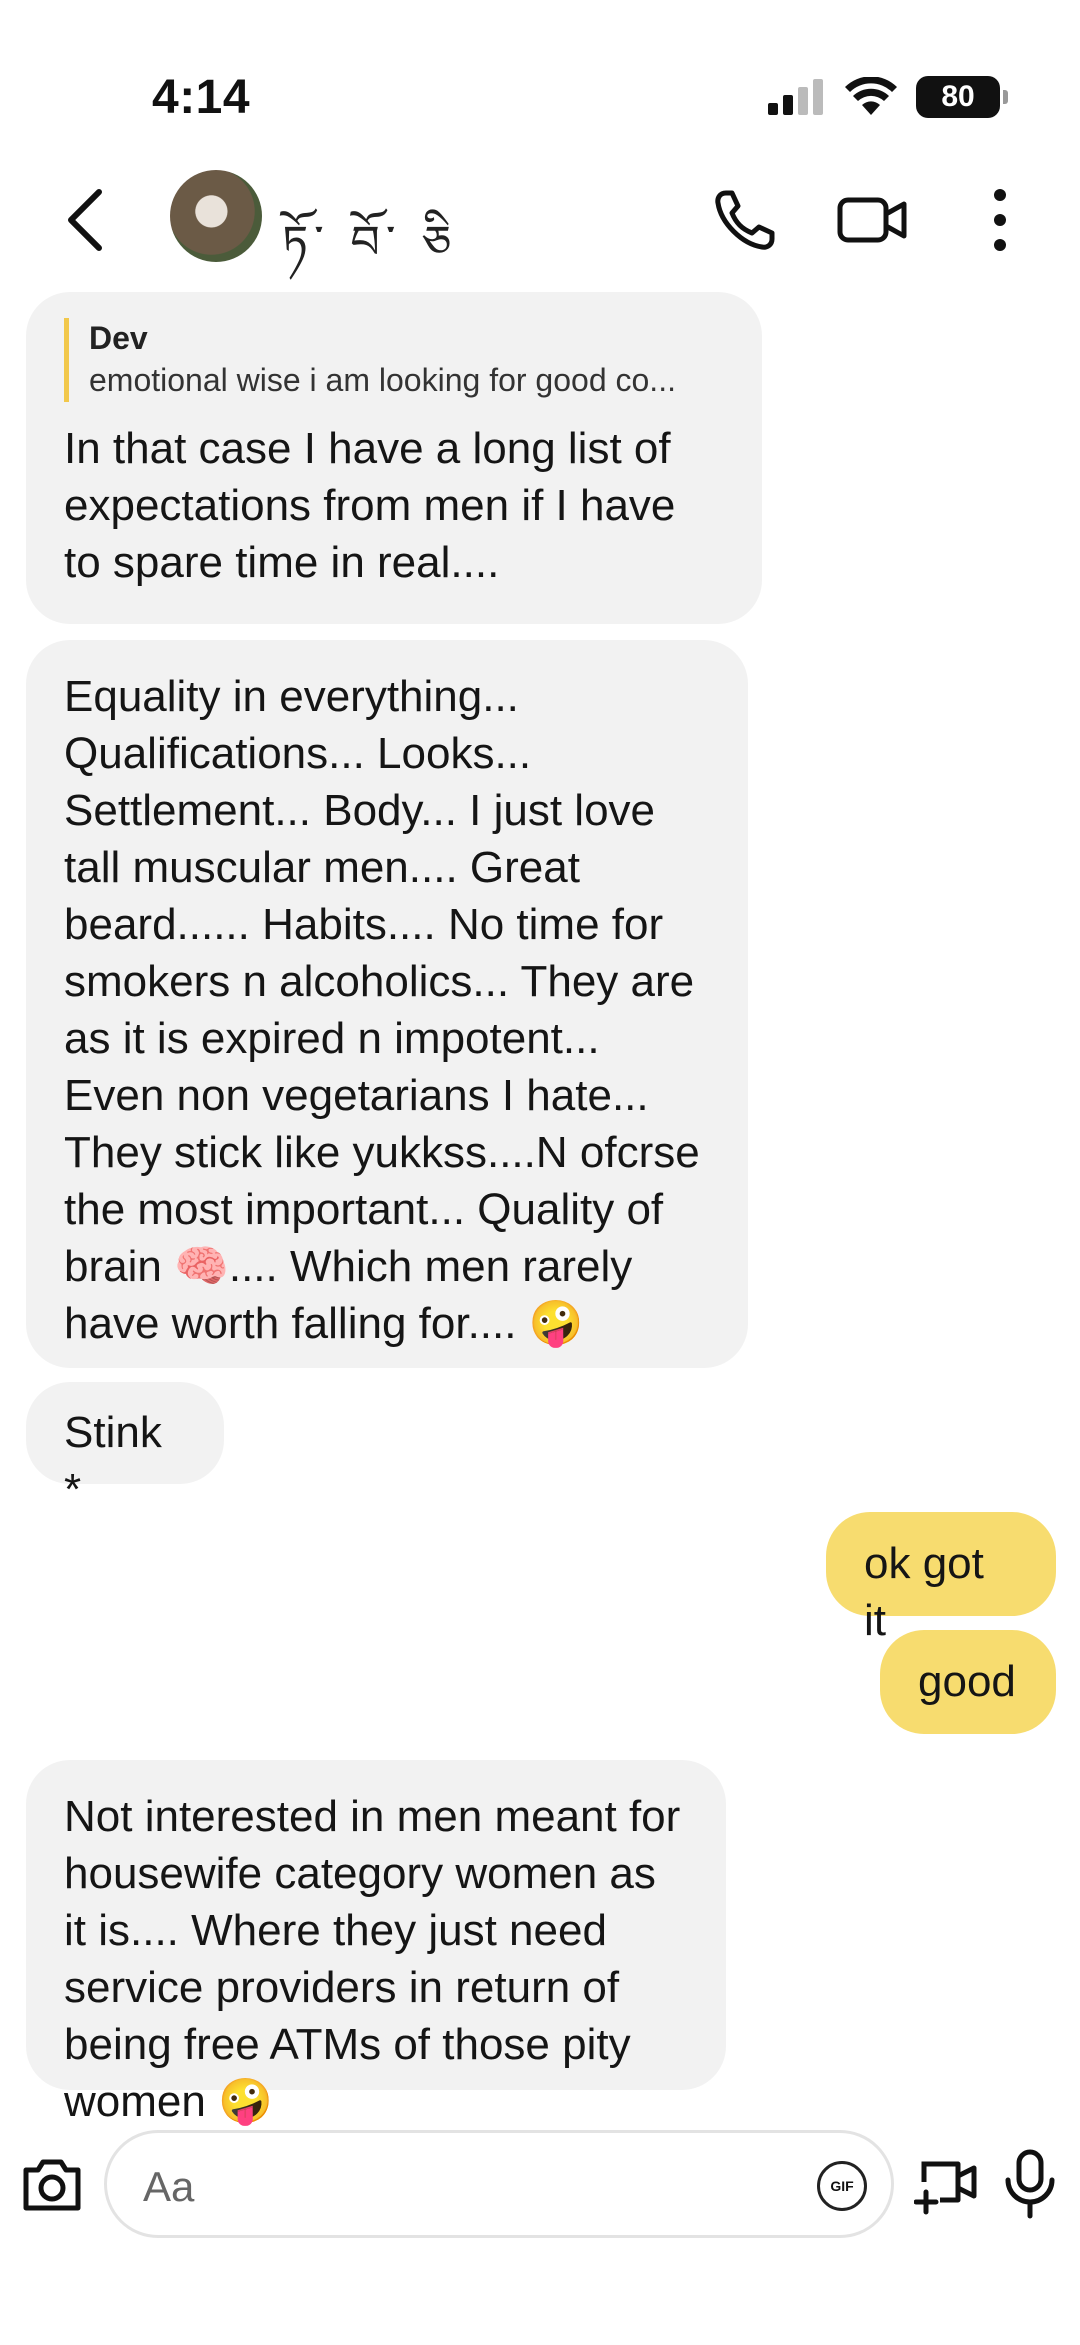 The height and width of the screenshot is (2345, 1080). I want to click on more-options-button, so click(1000, 220).